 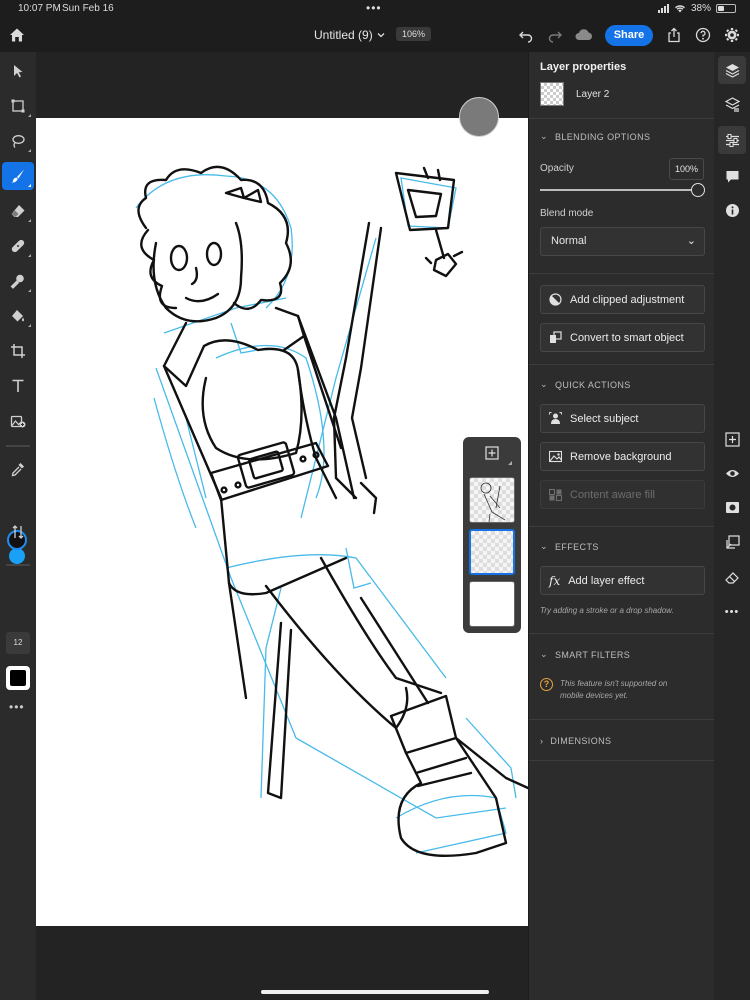 I want to click on toggle-visibility-button, so click(x=732, y=473).